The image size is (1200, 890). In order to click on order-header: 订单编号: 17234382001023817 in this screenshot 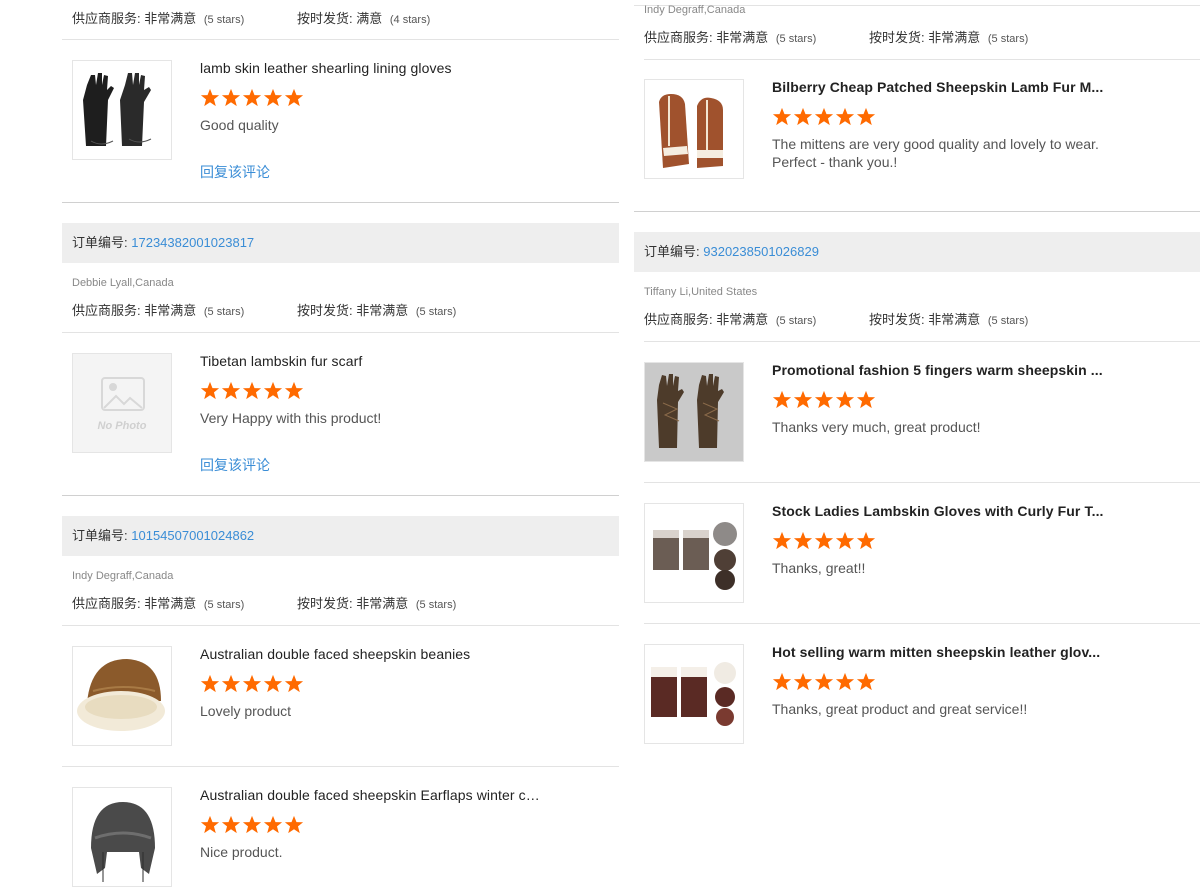, I will do `click(340, 243)`.